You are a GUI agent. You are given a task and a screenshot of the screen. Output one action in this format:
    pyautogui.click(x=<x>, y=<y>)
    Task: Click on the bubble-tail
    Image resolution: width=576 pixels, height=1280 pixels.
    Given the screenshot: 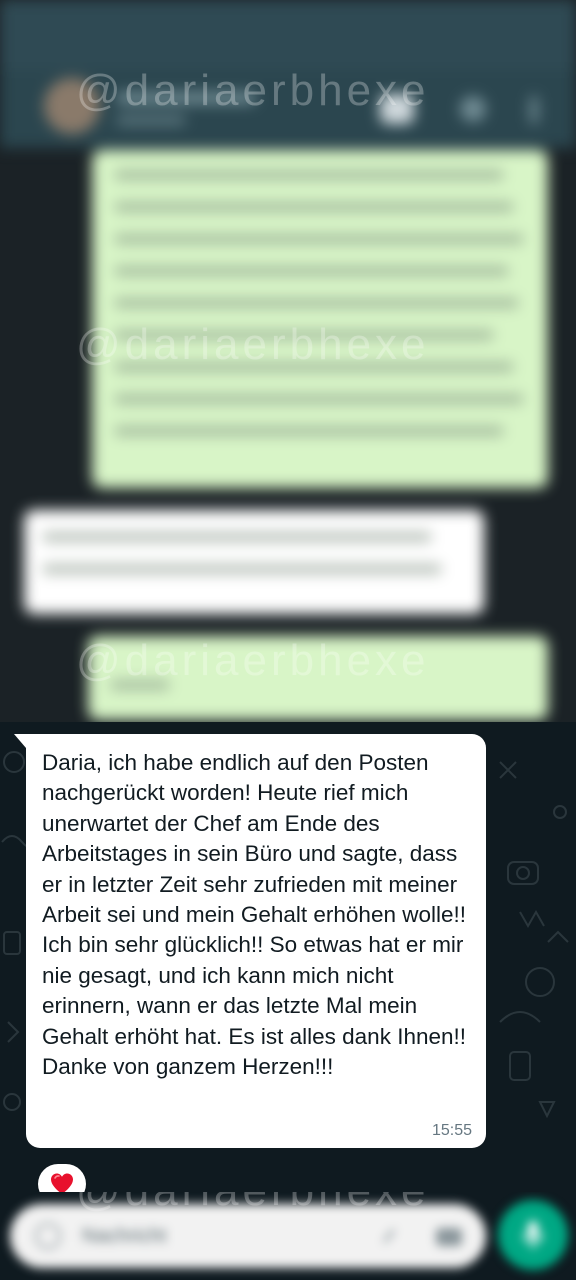 What is the action you would take?
    pyautogui.click(x=20, y=741)
    